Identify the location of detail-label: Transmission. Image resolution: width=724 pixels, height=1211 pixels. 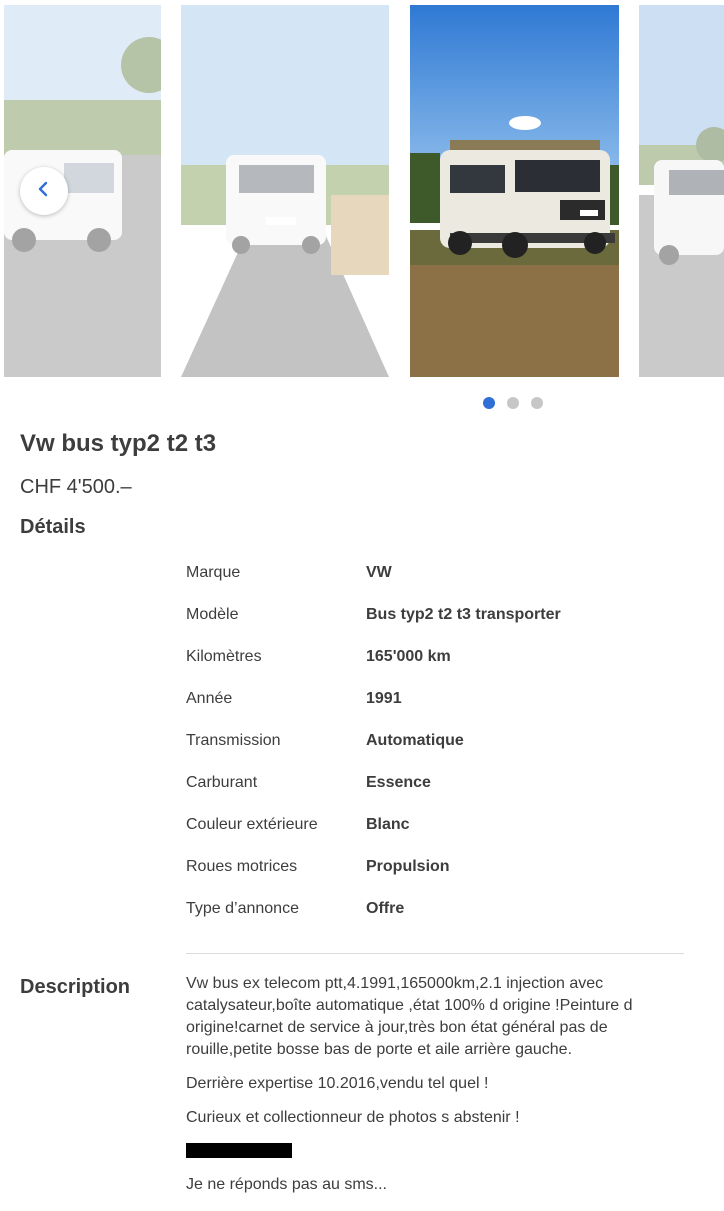
(233, 740).